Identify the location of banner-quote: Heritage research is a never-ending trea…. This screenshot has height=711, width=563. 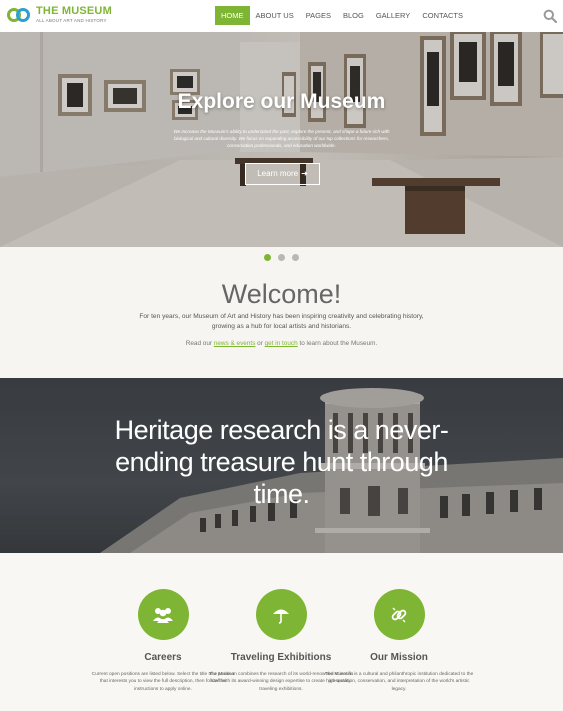
(281, 462).